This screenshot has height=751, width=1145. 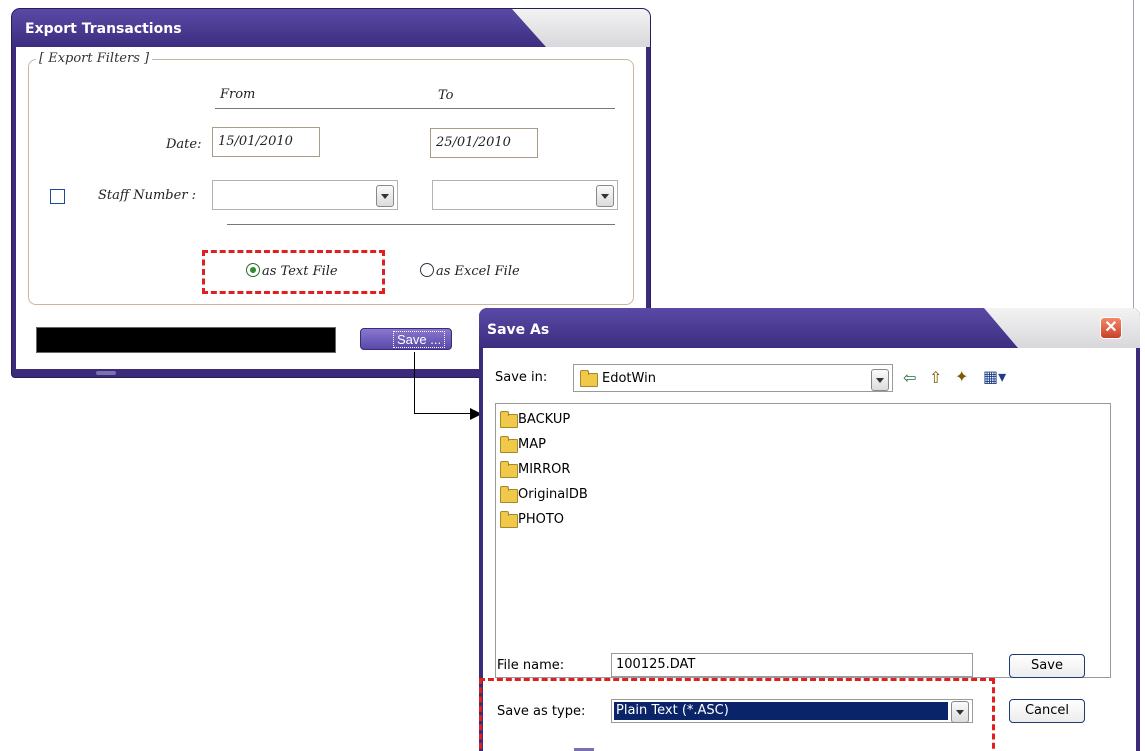 What do you see at coordinates (541, 519) in the screenshot?
I see `folder-name: PHOTO` at bounding box center [541, 519].